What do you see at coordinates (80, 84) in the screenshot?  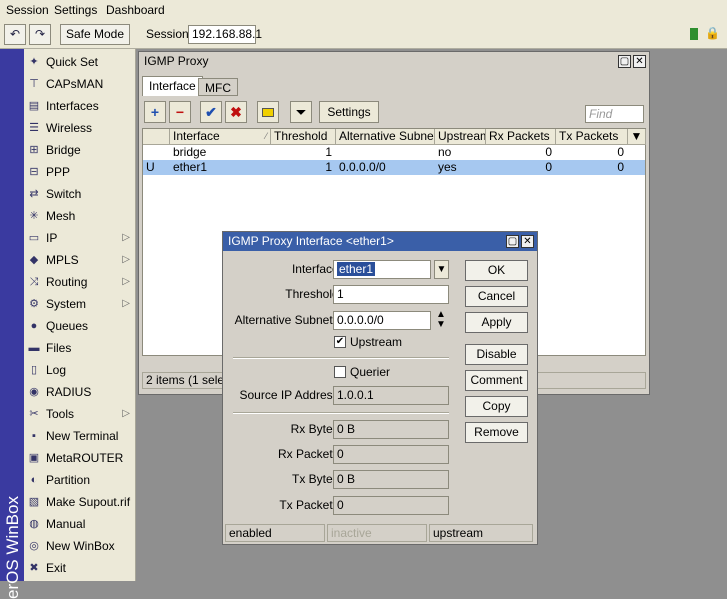 I see `sidebar-item-capsman: ⊤ CAPsMAN` at bounding box center [80, 84].